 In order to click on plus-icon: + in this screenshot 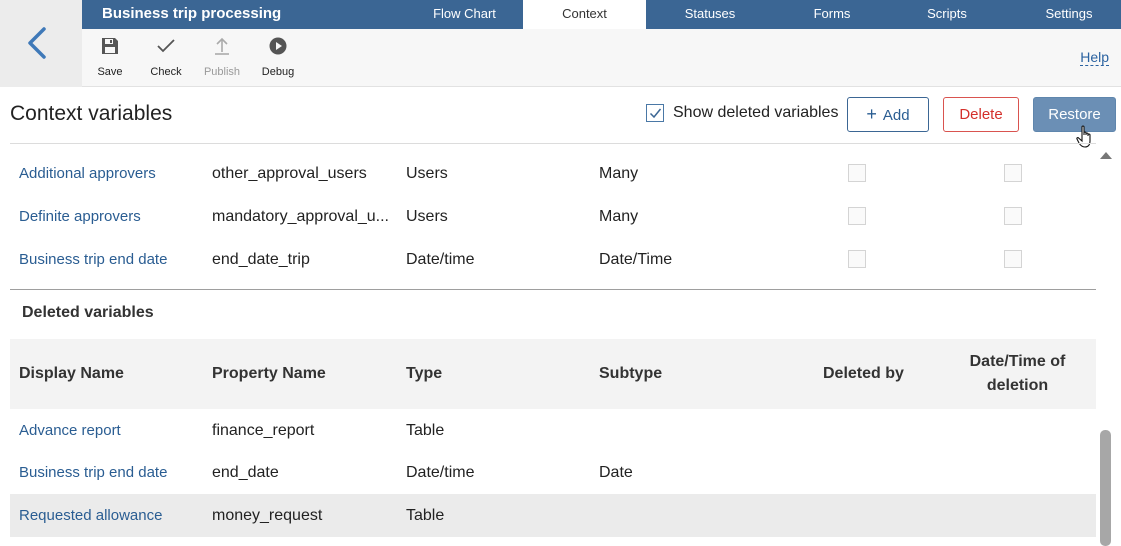, I will do `click(871, 114)`.